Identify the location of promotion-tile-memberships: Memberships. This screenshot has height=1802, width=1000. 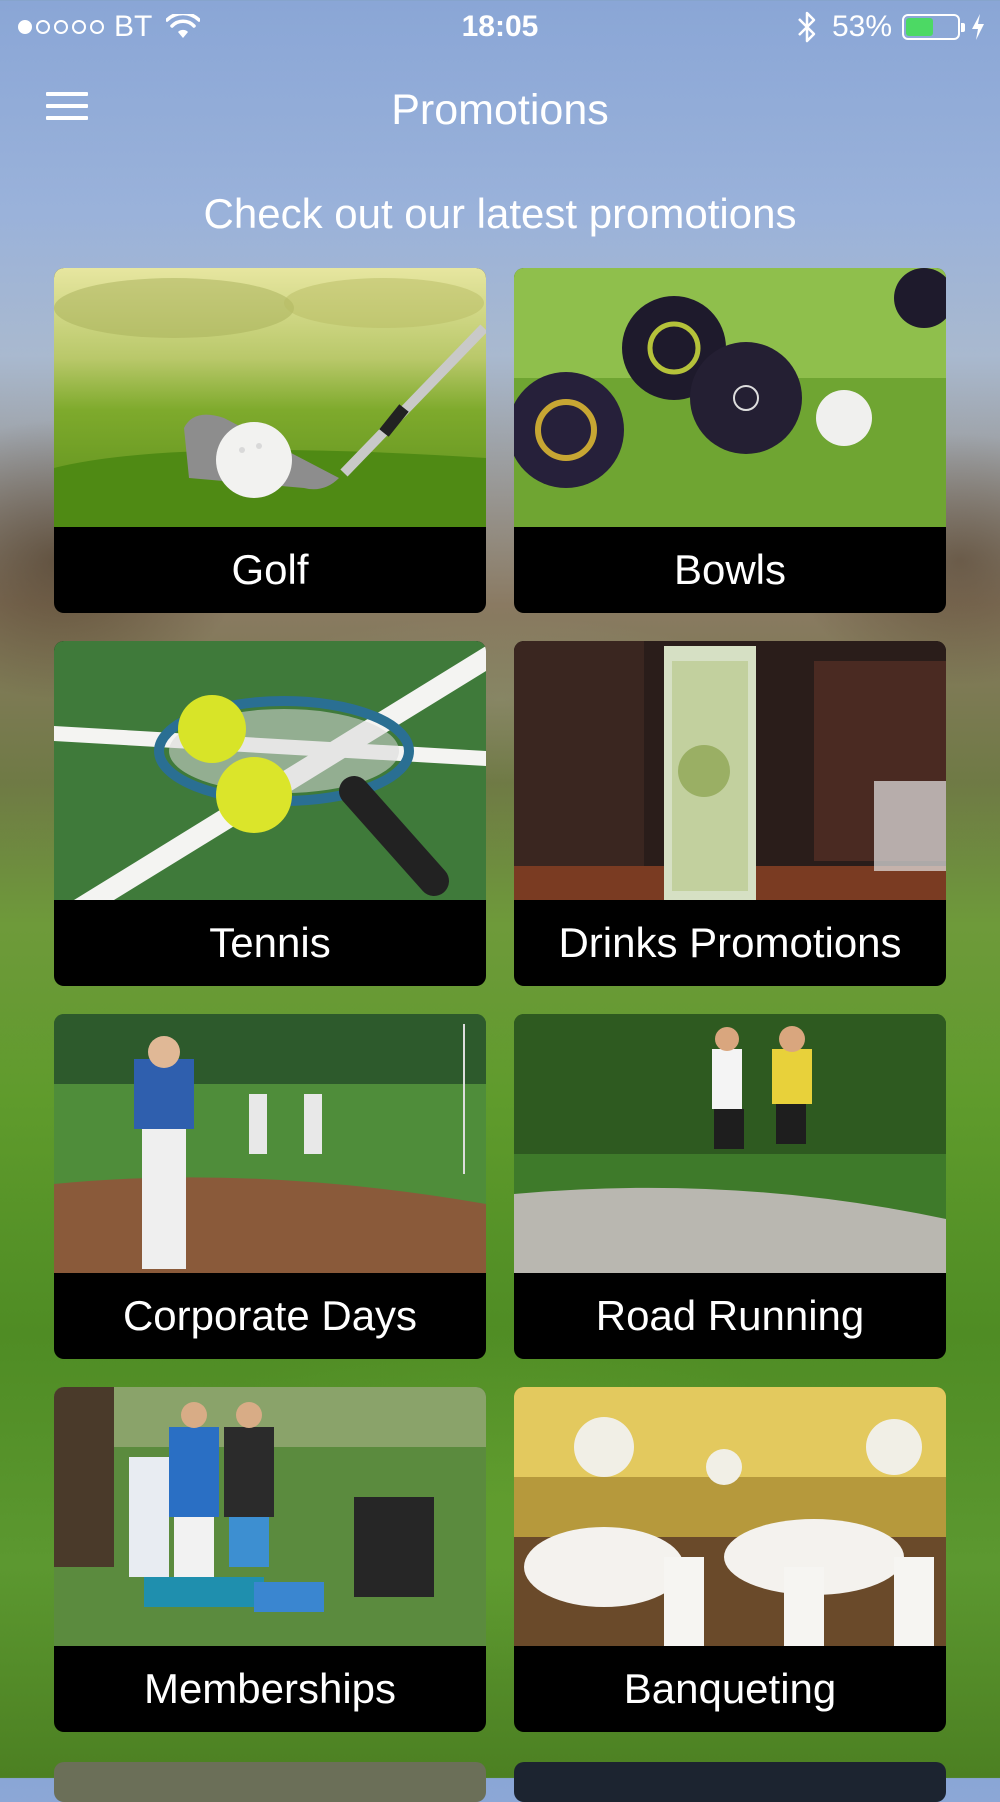
(270, 1559).